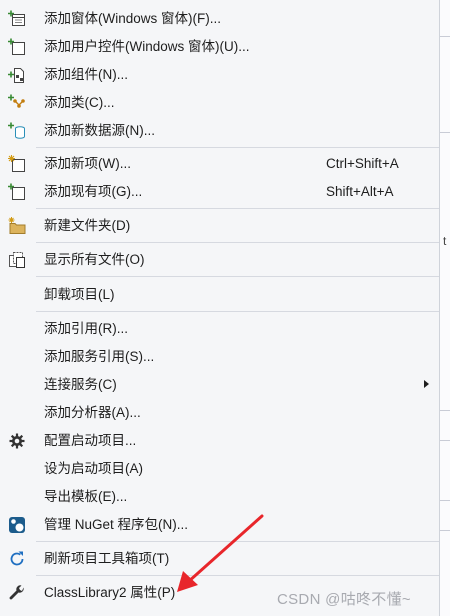  I want to click on watermark: CSDN @咕咚不懂~, so click(344, 599).